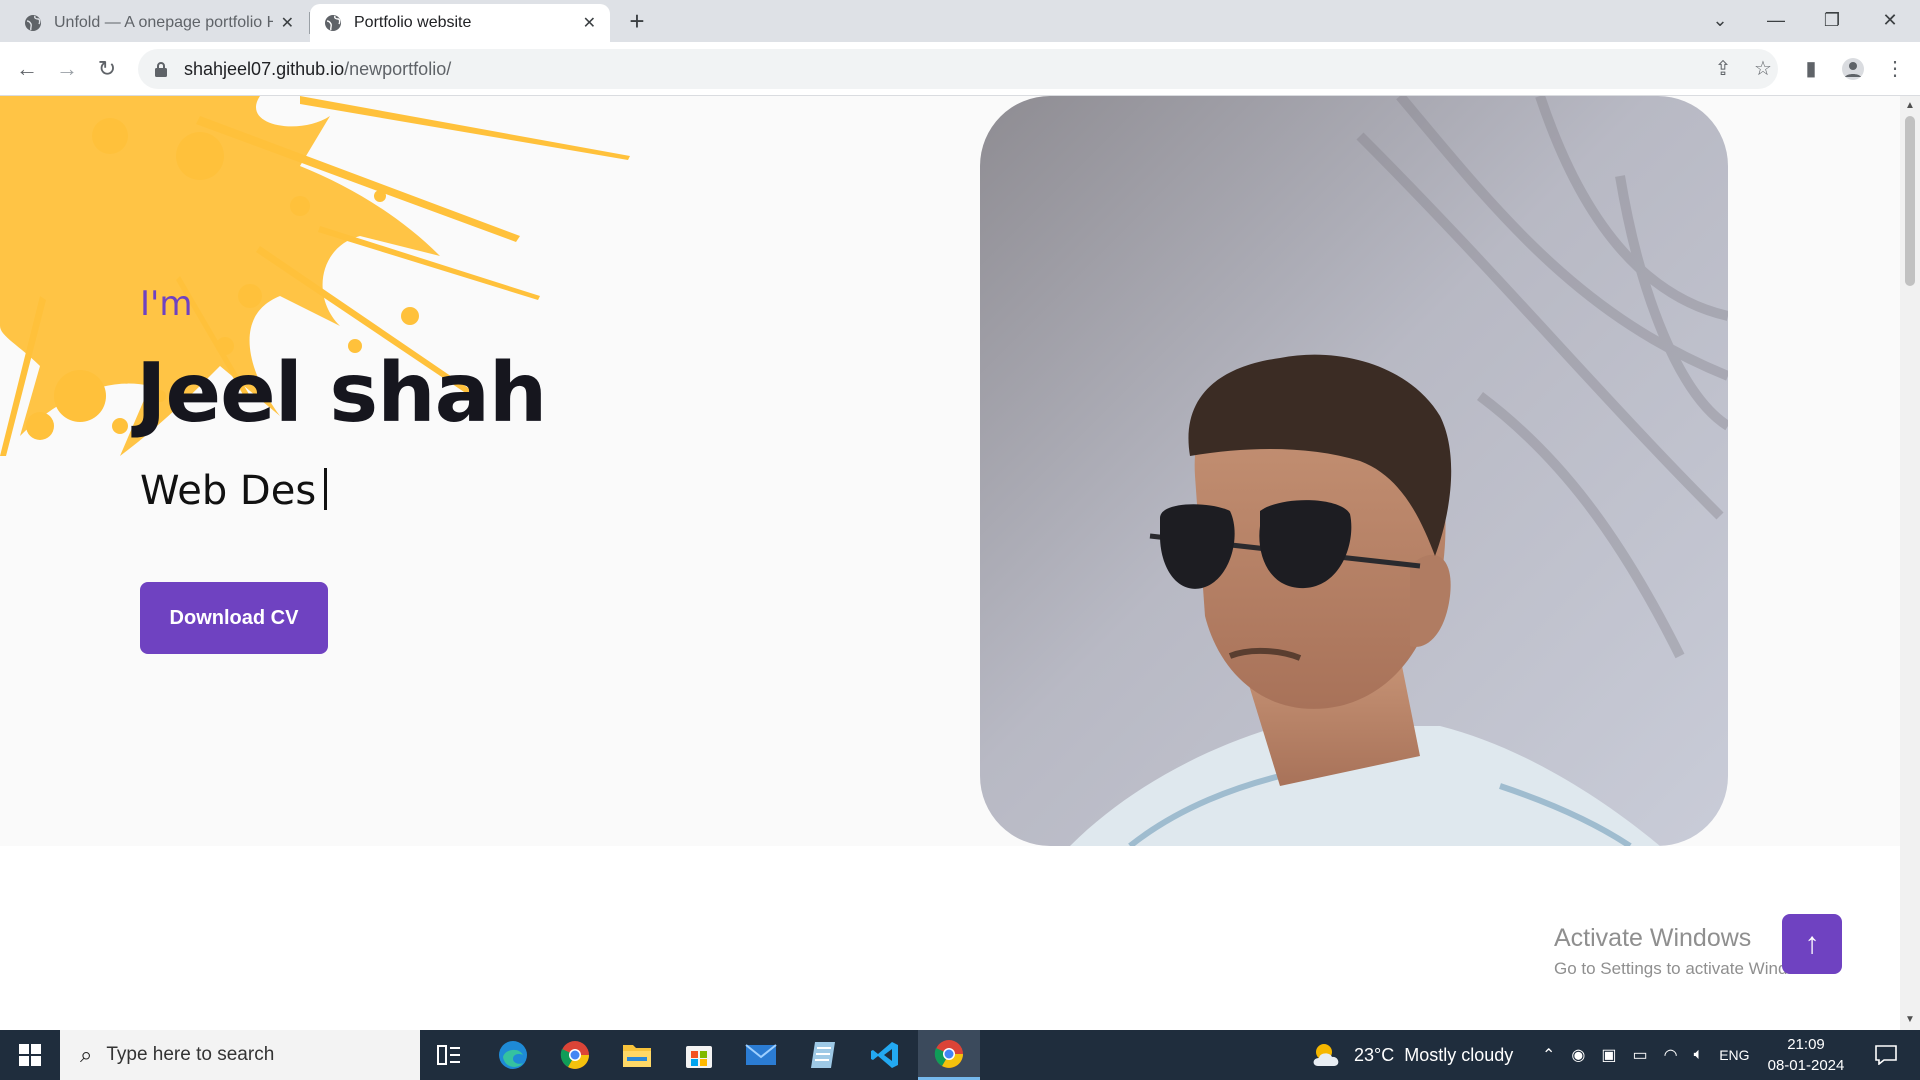 The height and width of the screenshot is (1080, 1920). Describe the element at coordinates (449, 1055) in the screenshot. I see `task-view-icon` at that location.